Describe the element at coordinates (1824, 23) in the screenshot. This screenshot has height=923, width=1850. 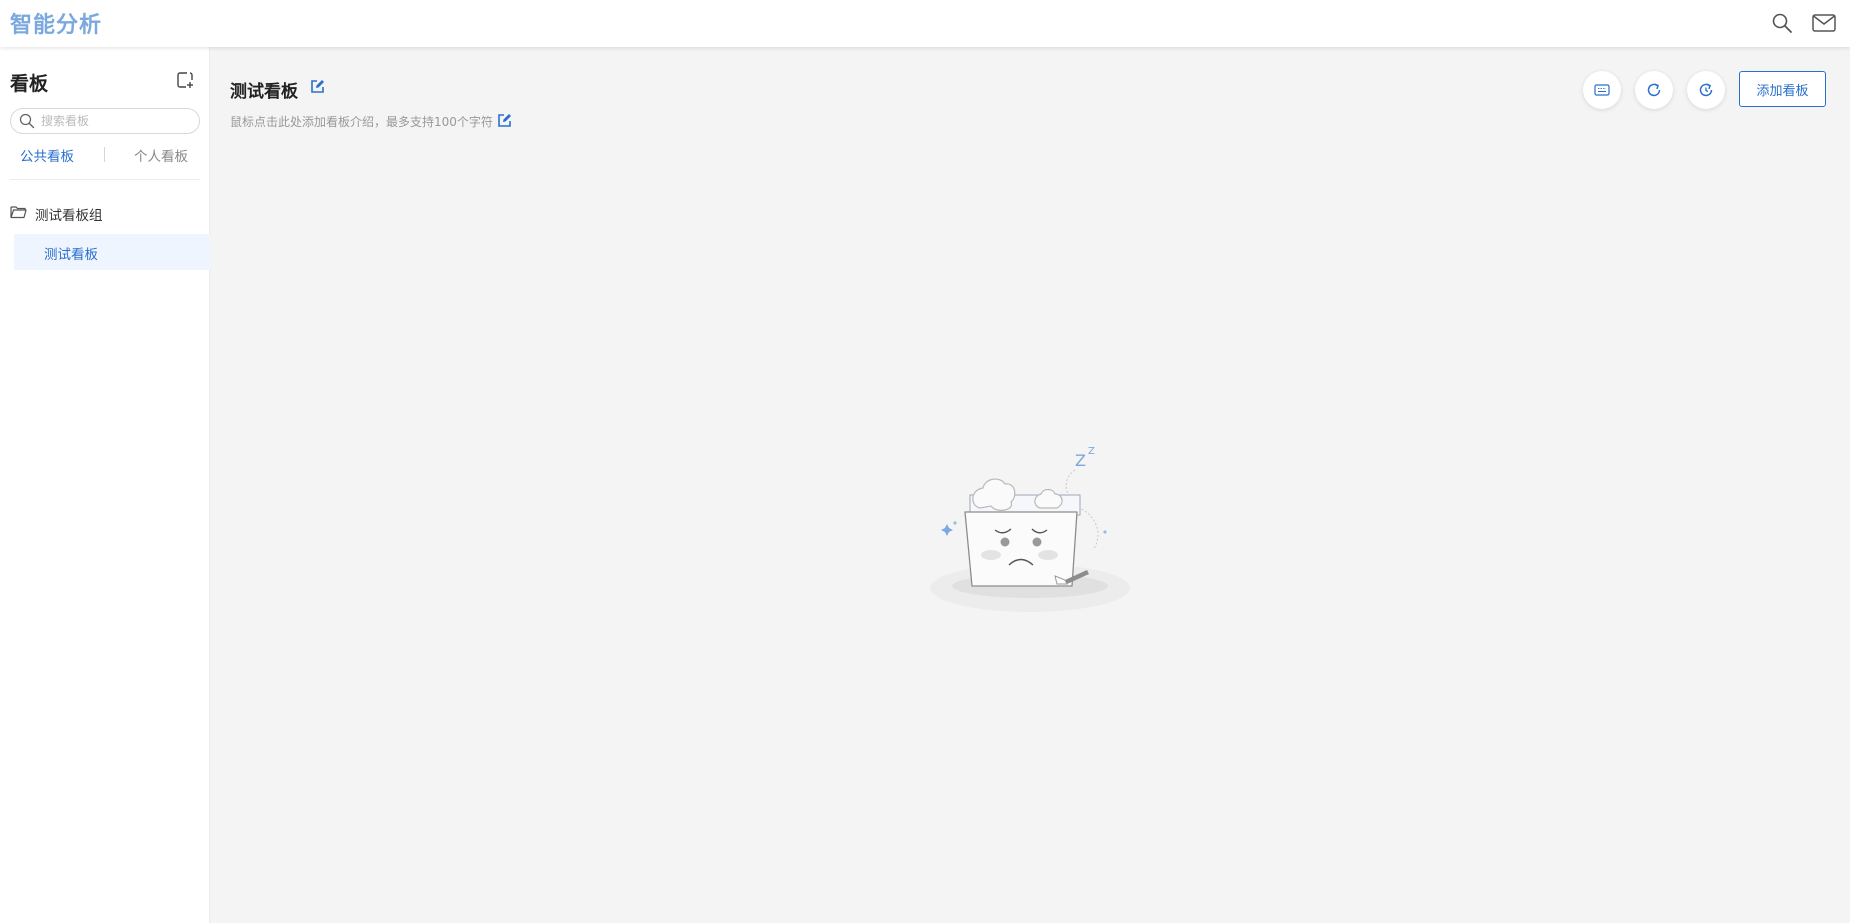
I see `mail-icon` at that location.